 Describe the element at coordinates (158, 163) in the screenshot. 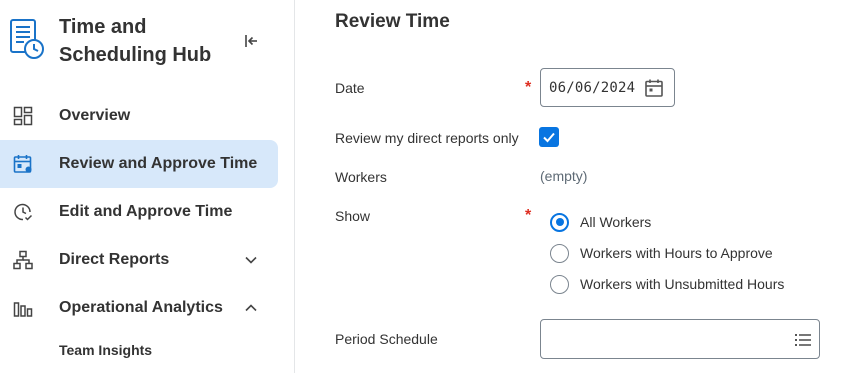

I see `sidebar-item-label: Review and Approve Time` at that location.